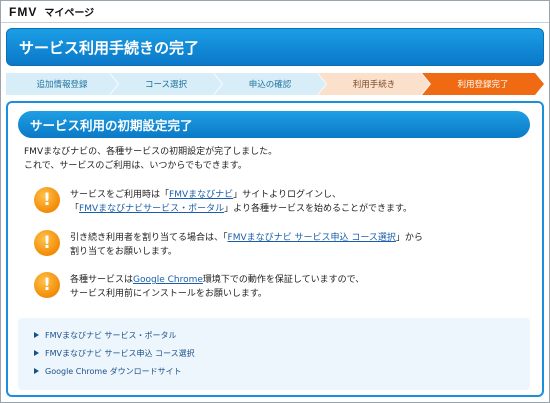 Image resolution: width=550 pixels, height=403 pixels. What do you see at coordinates (274, 124) in the screenshot?
I see `section-header: サービス利用の初期設定完了` at bounding box center [274, 124].